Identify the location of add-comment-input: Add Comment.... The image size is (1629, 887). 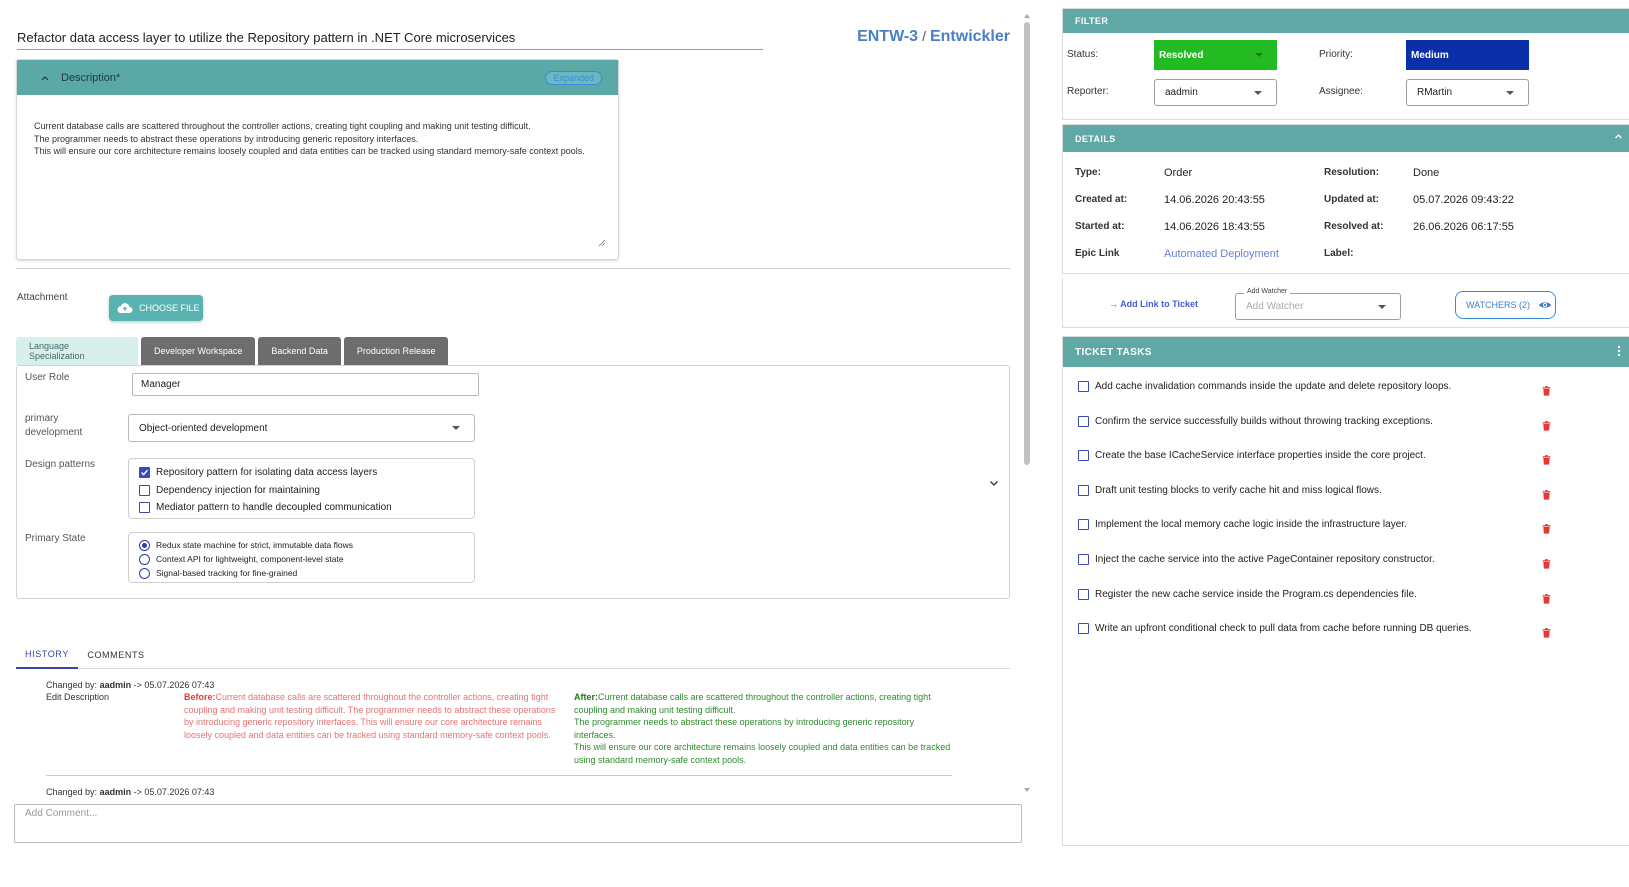
(518, 823).